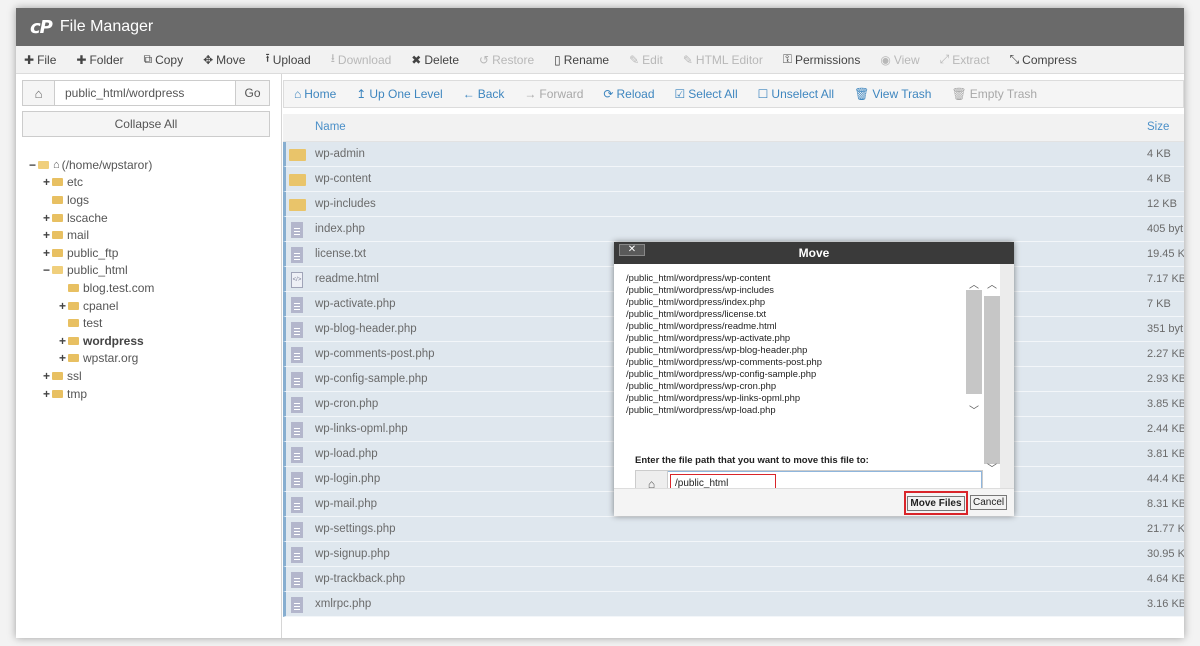 Image resolution: width=1200 pixels, height=646 pixels. I want to click on file-size: 2.27 KB, so click(1165, 354).